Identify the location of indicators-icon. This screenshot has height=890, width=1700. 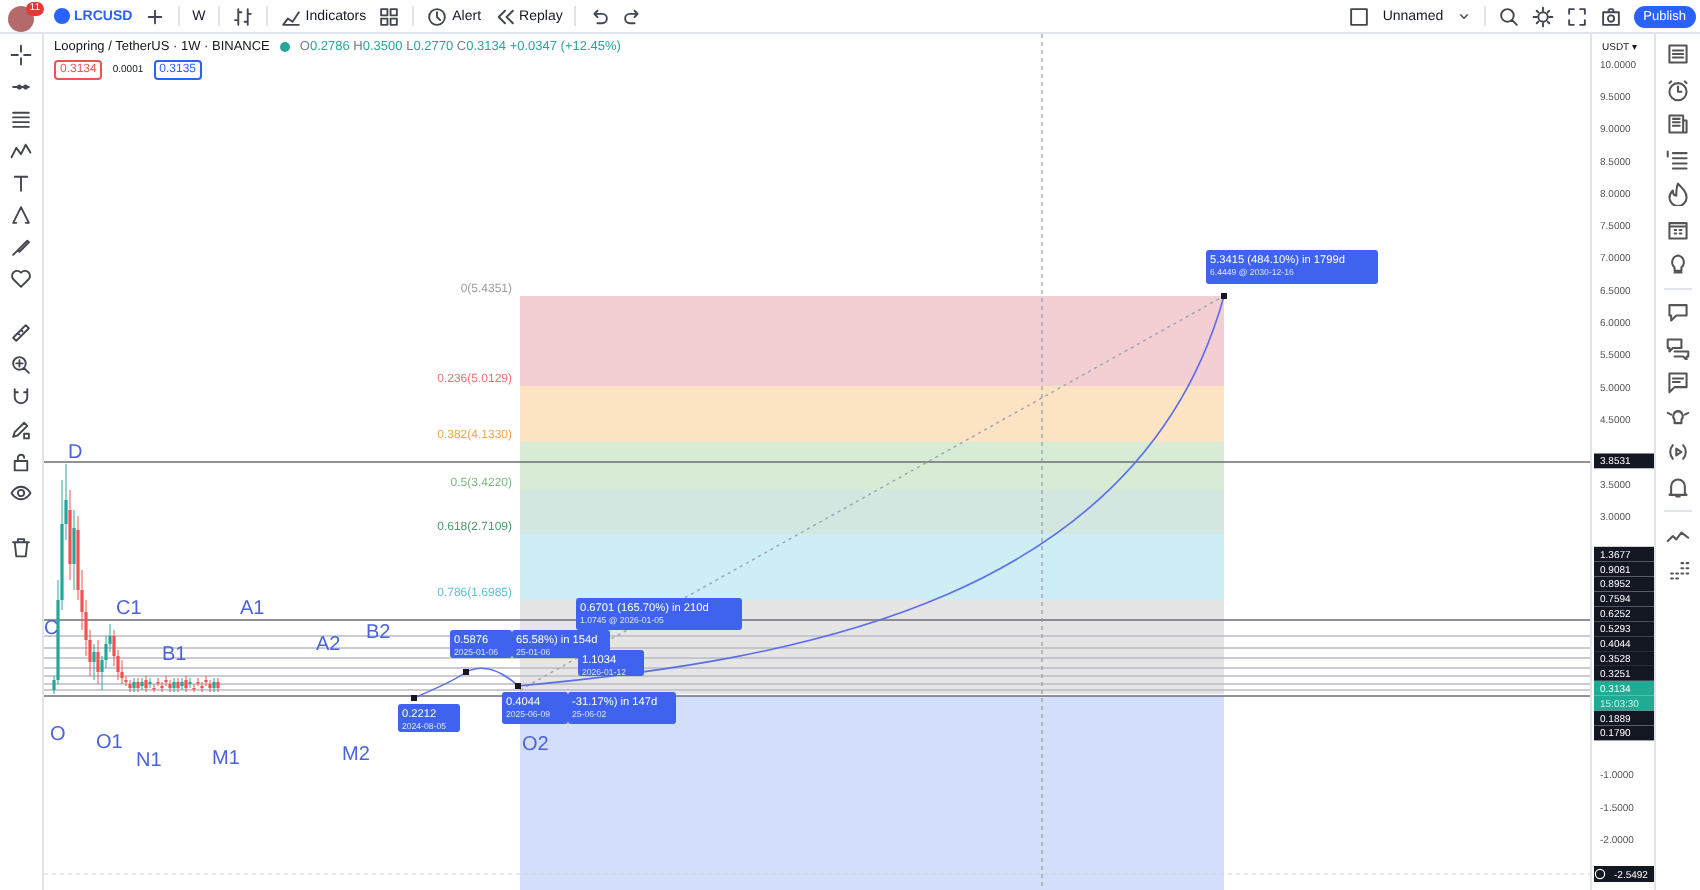
(290, 16).